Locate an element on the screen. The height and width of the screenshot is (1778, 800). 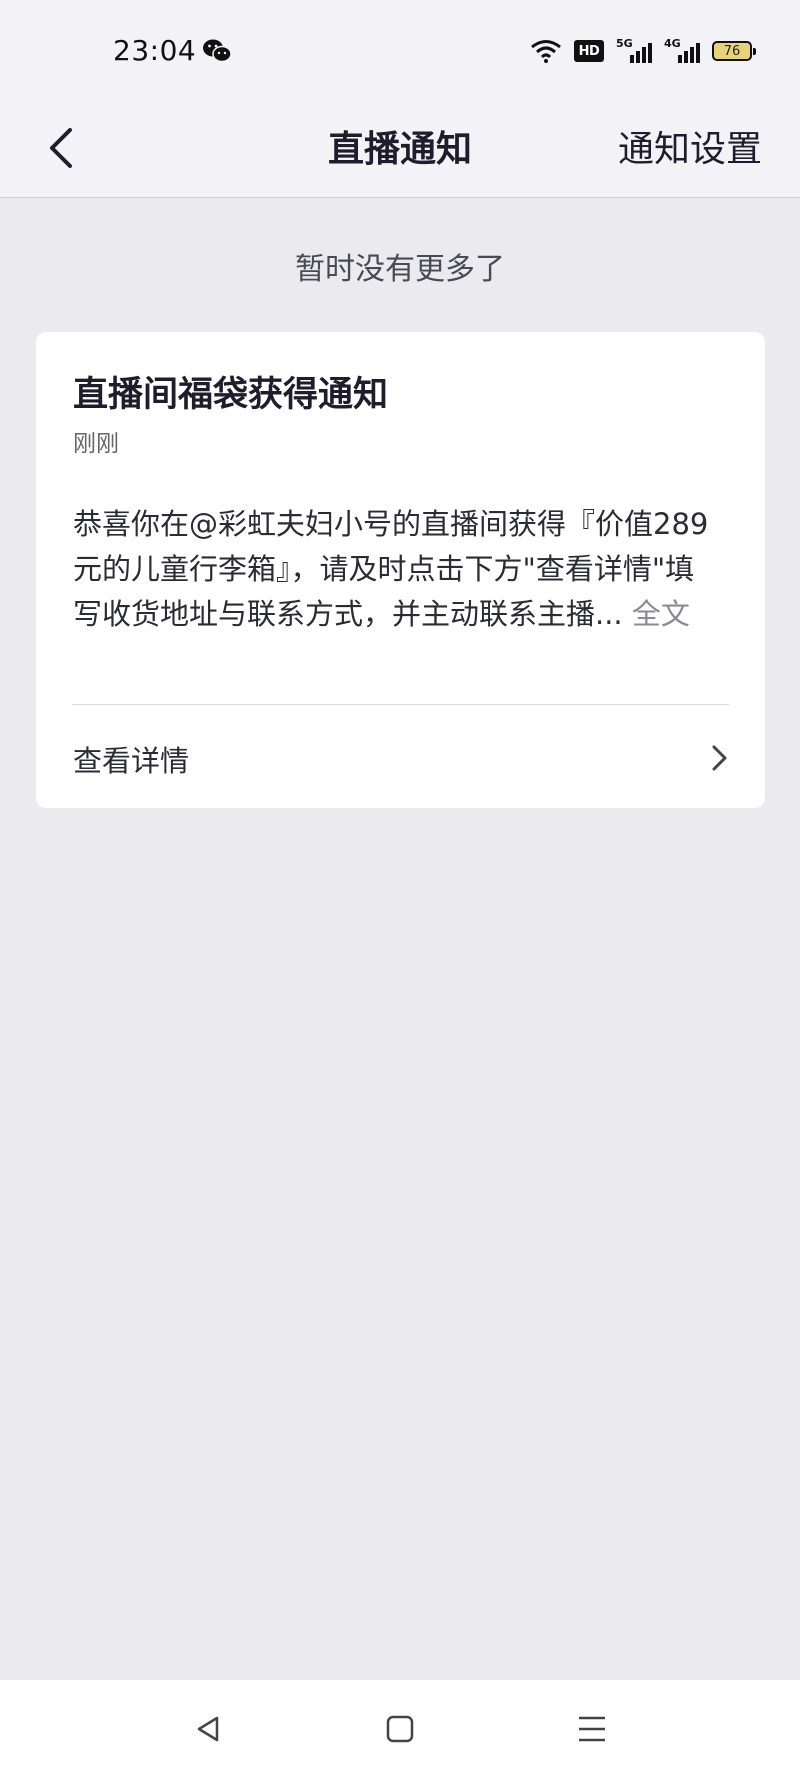
notification-settings-button: 通知设置 is located at coordinates (690, 146).